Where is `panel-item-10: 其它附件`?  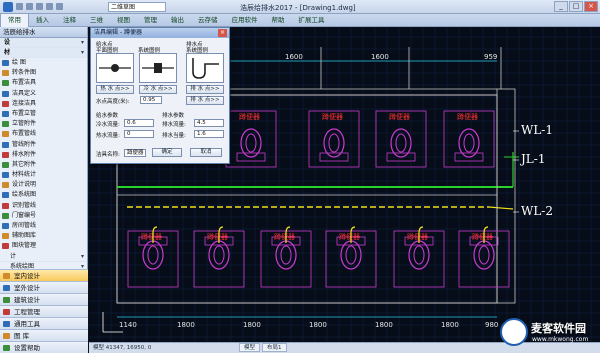
panel-item-10: 其它附件 is located at coordinates (43, 165).